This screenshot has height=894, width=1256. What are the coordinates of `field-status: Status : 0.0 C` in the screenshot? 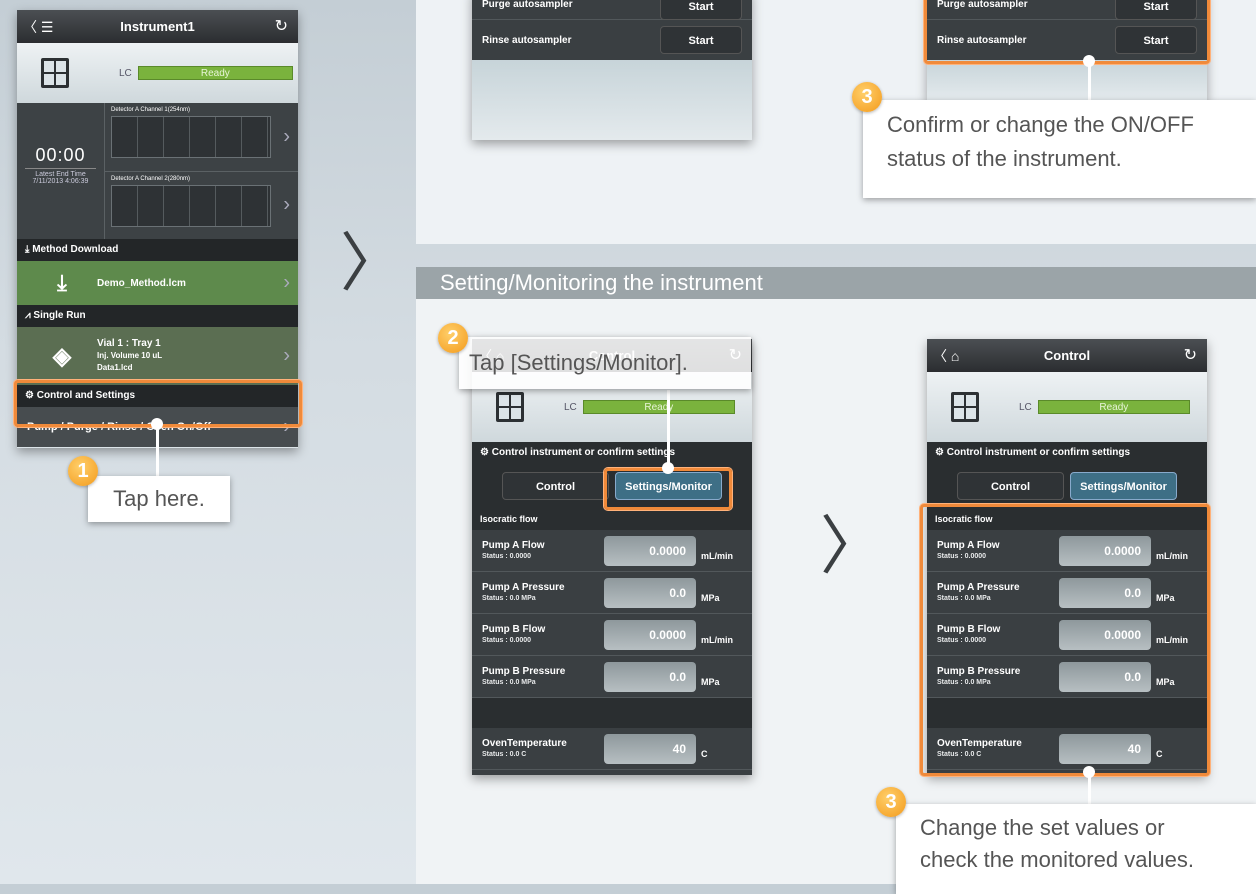 It's located at (504, 754).